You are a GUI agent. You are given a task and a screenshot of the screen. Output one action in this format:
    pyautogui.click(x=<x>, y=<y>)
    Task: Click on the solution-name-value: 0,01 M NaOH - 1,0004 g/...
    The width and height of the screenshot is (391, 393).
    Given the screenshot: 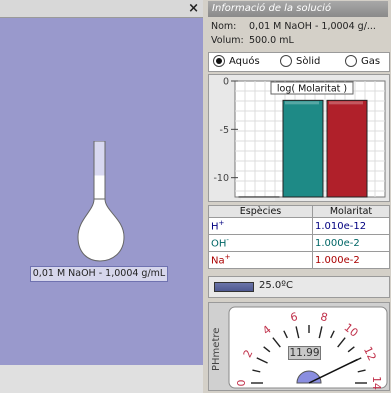 What is the action you would take?
    pyautogui.click(x=312, y=26)
    